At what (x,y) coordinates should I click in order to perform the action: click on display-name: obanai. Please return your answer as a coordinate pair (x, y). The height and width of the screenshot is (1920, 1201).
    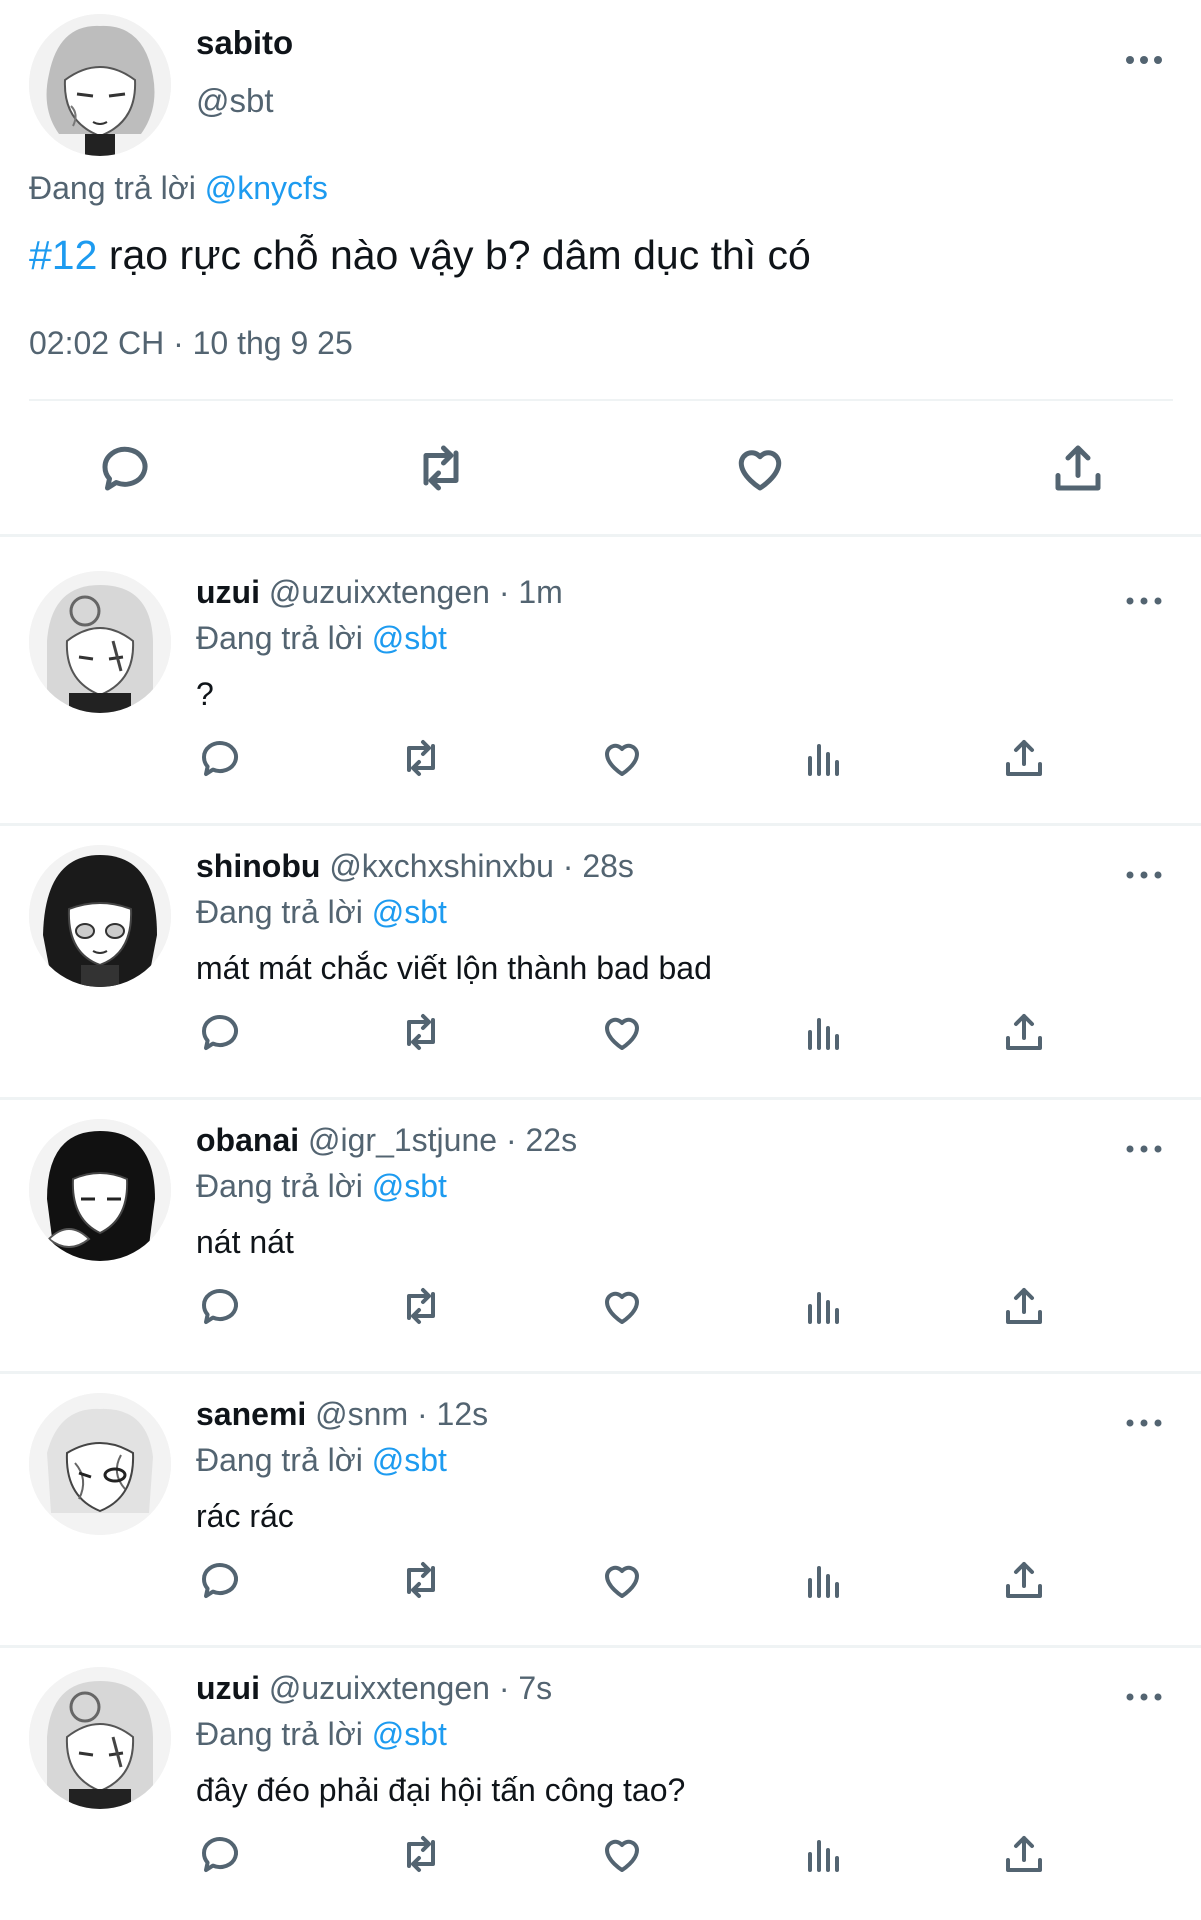
    Looking at the image, I should click on (247, 1140).